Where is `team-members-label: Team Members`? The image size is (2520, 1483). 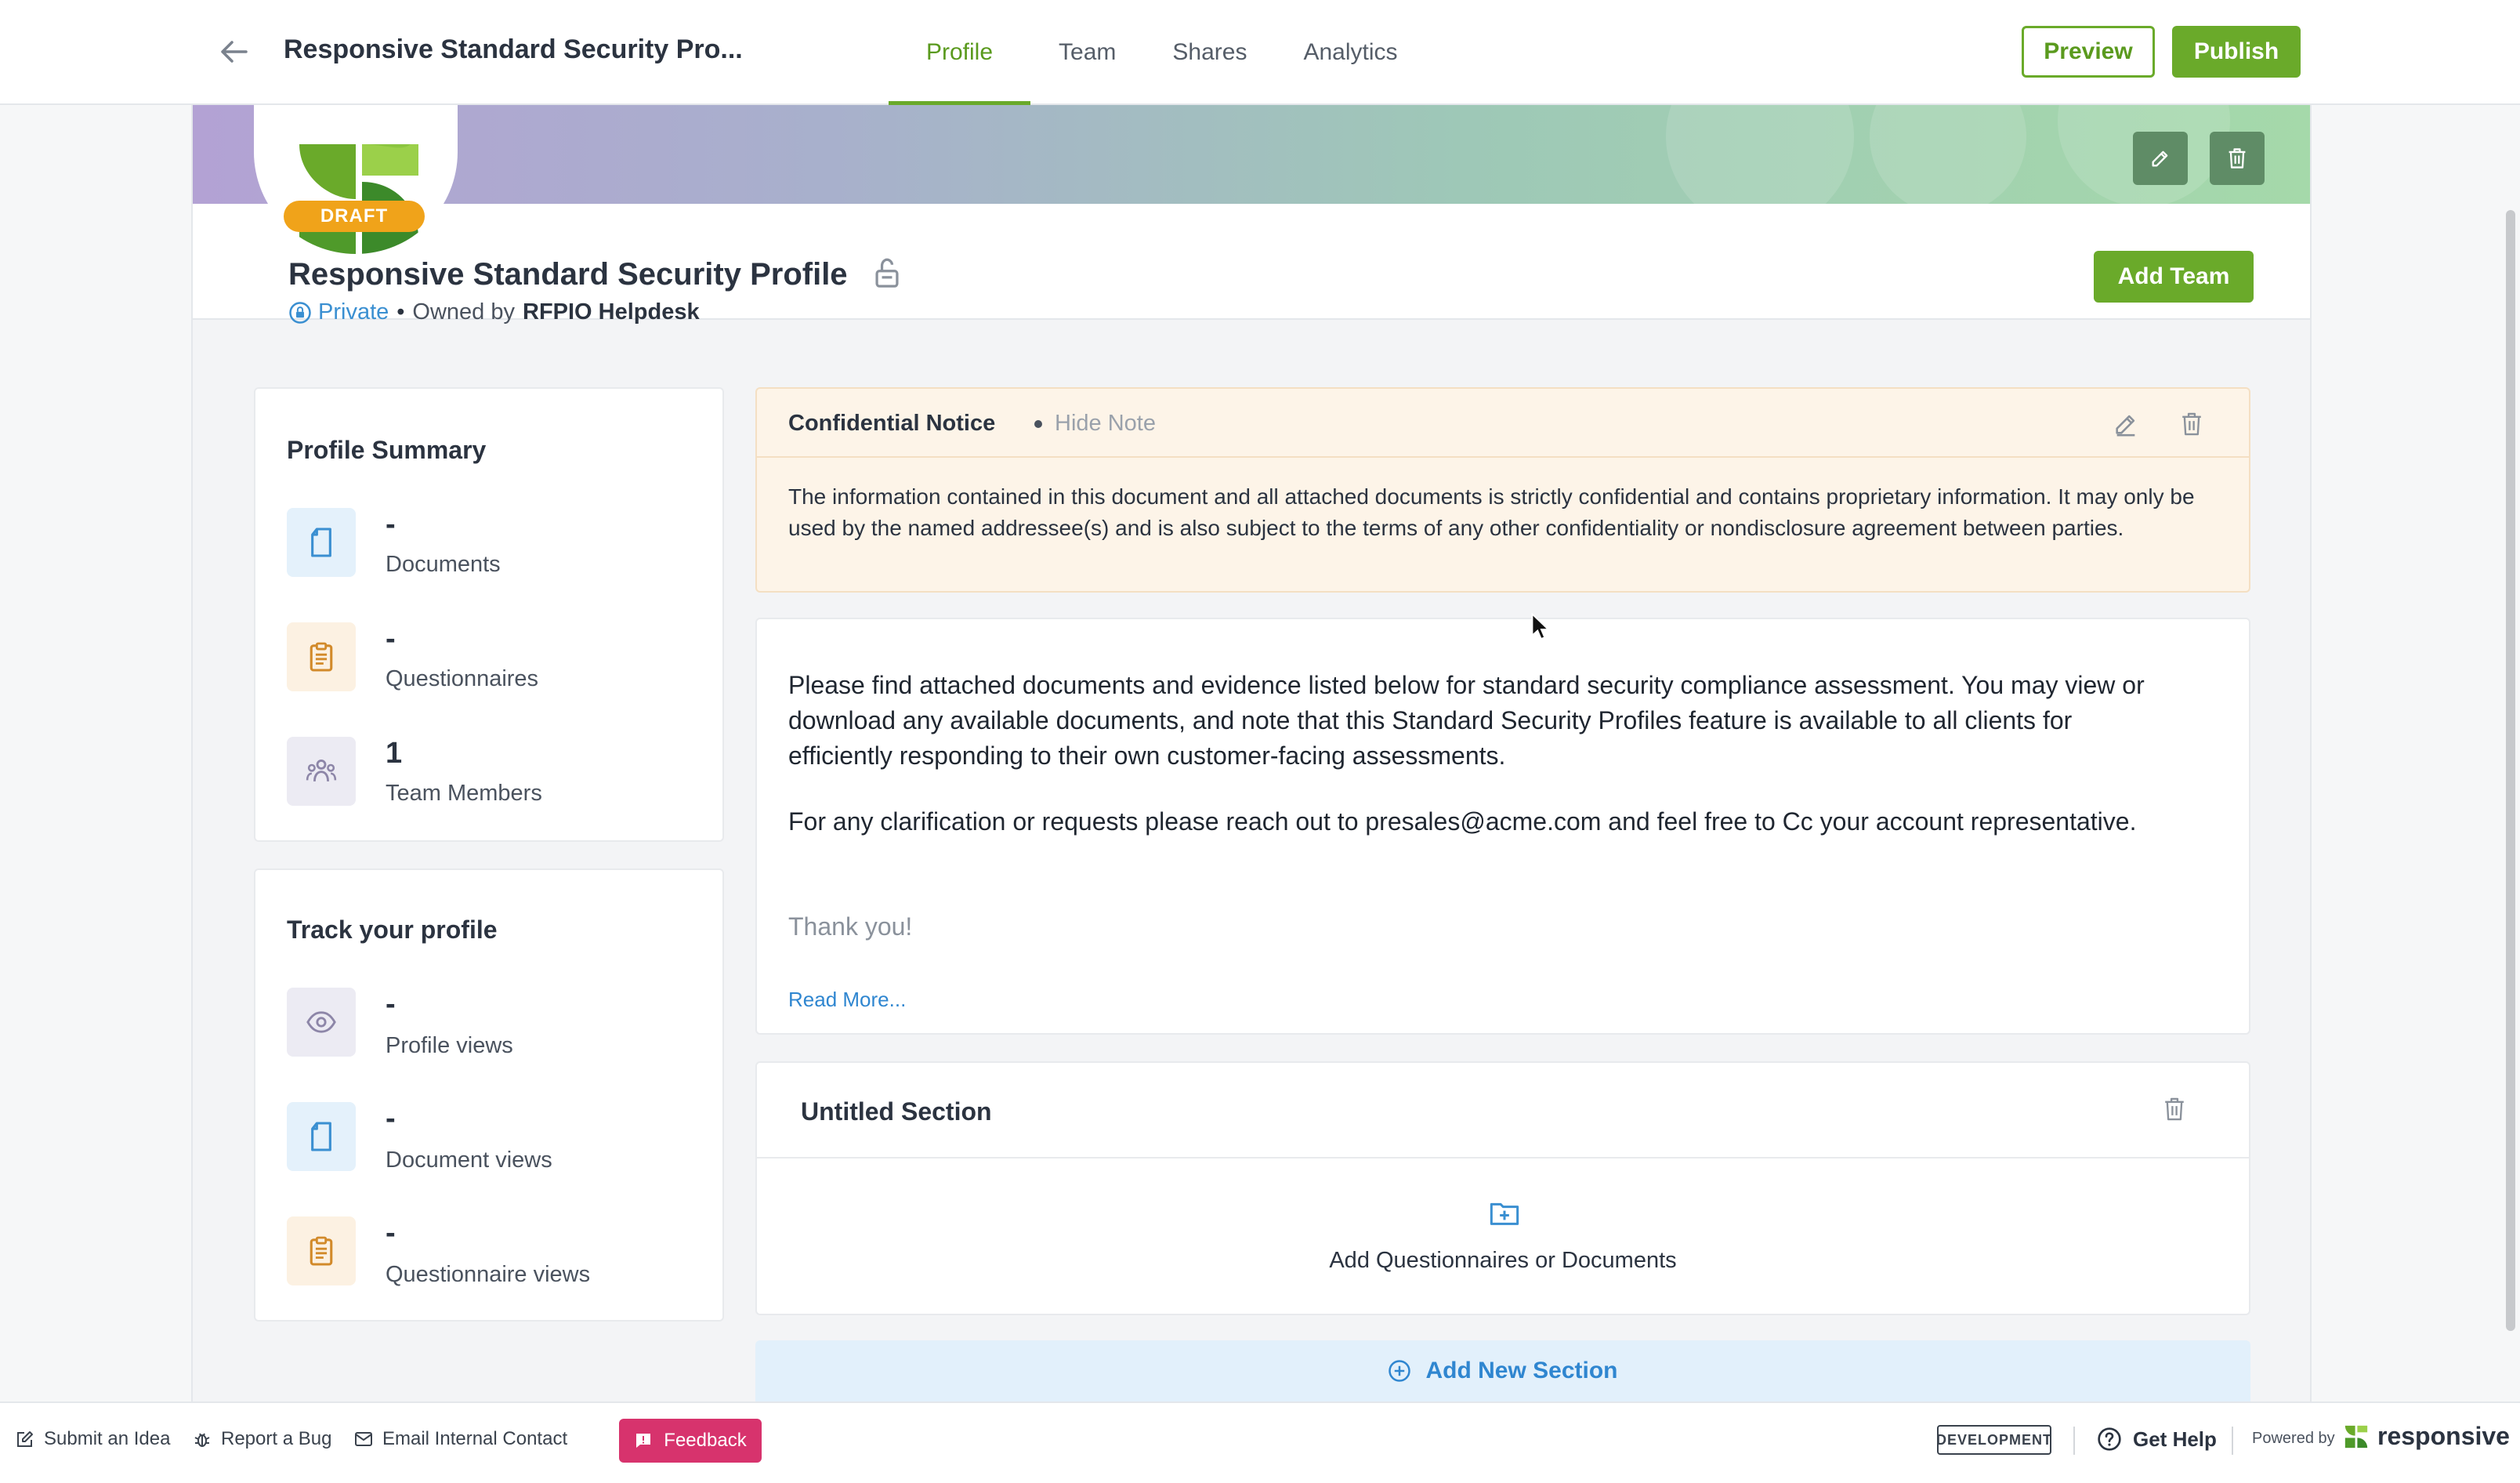
team-members-label: Team Members is located at coordinates (464, 794).